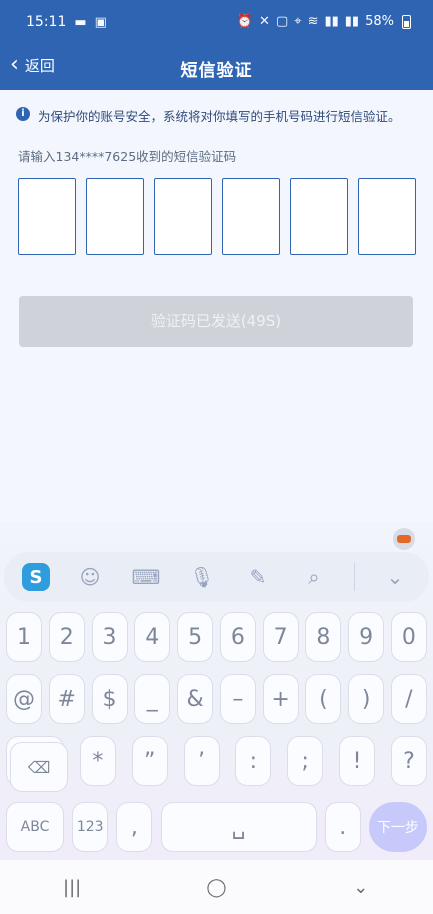 The height and width of the screenshot is (914, 433). I want to click on backspace-key: ⌫, so click(39, 767).